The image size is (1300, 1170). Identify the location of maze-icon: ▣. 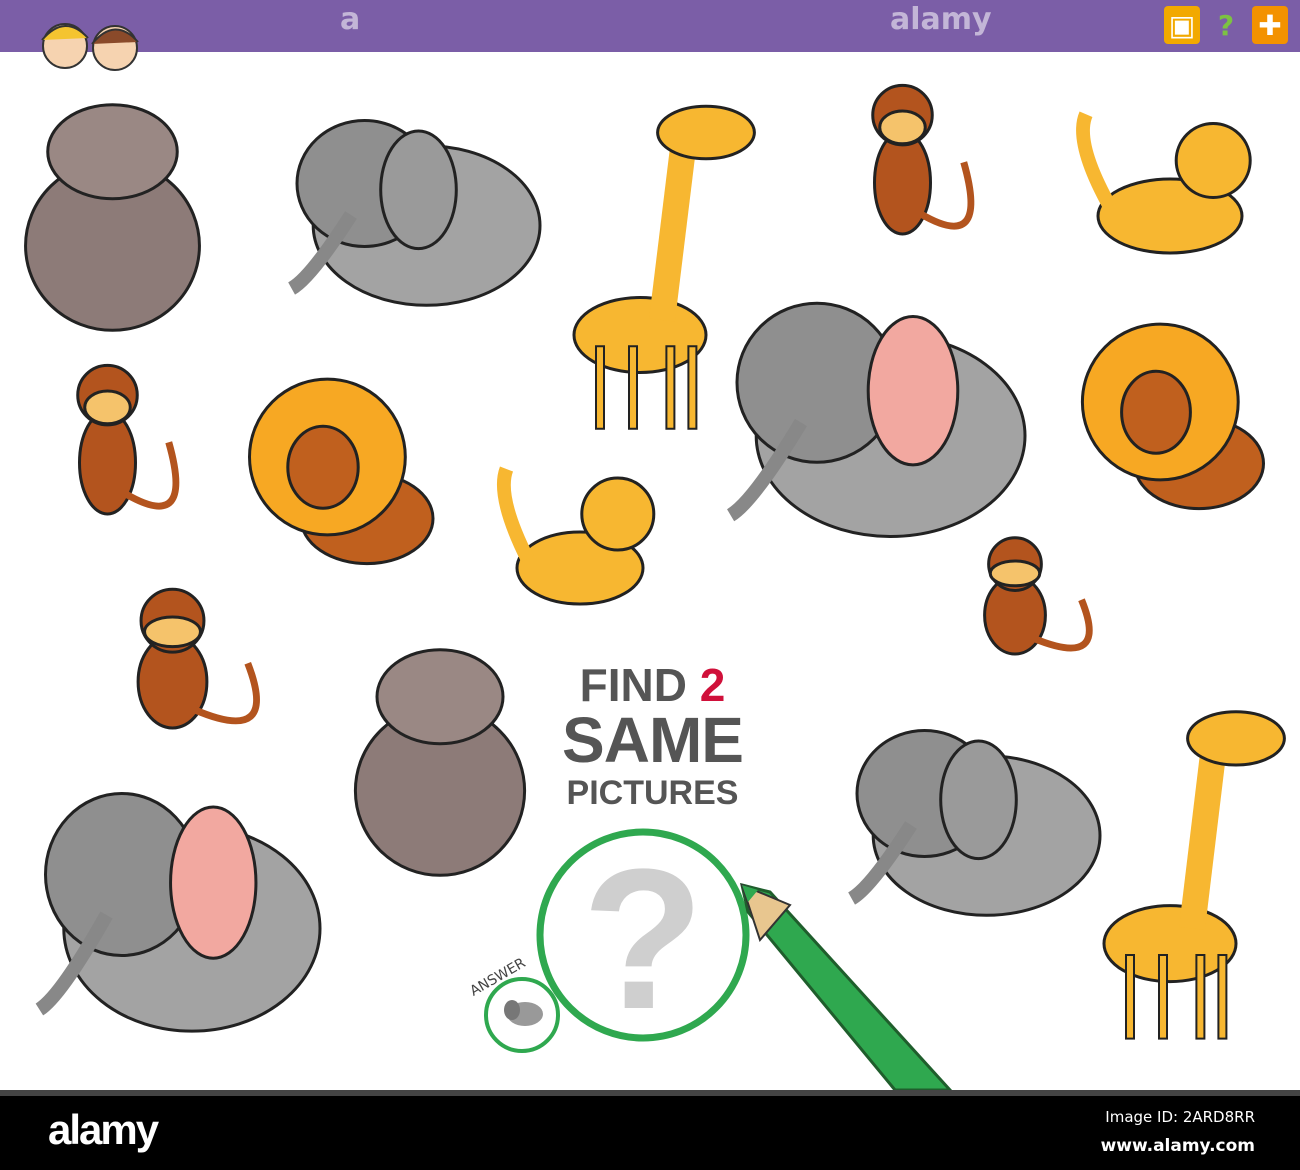
(1182, 25).